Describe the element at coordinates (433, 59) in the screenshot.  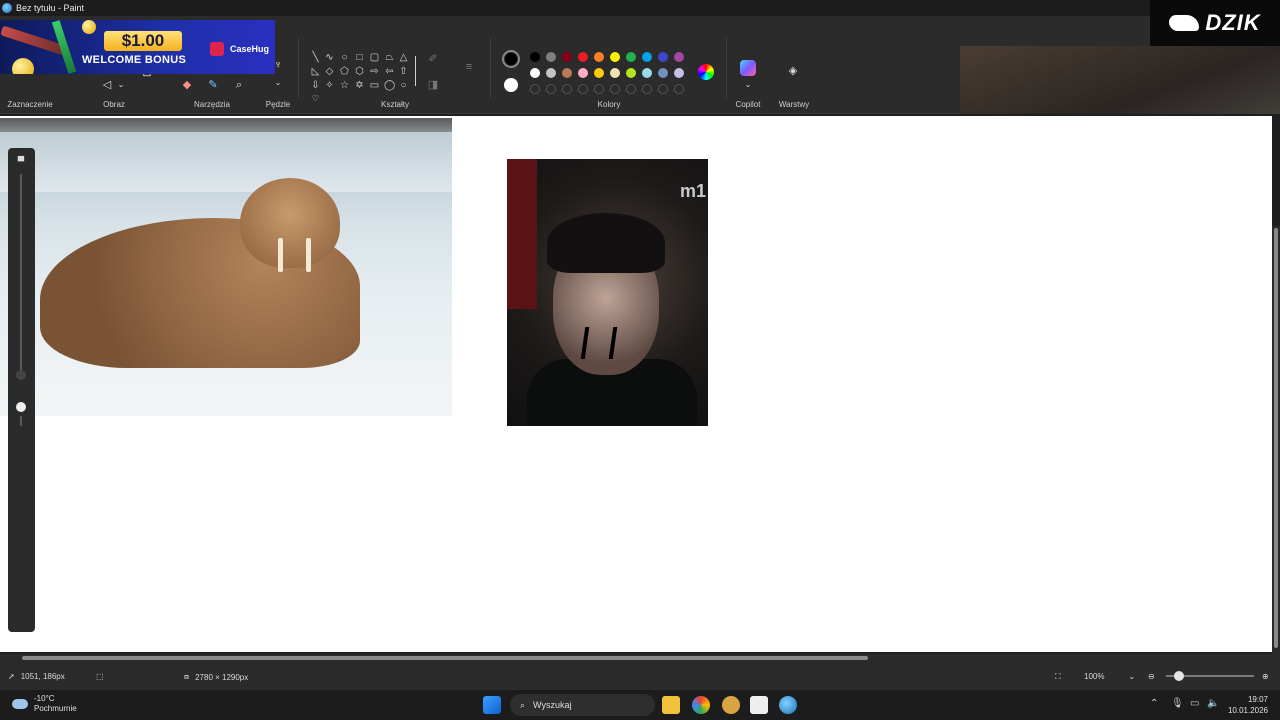
I see `outline-icon: ✐` at that location.